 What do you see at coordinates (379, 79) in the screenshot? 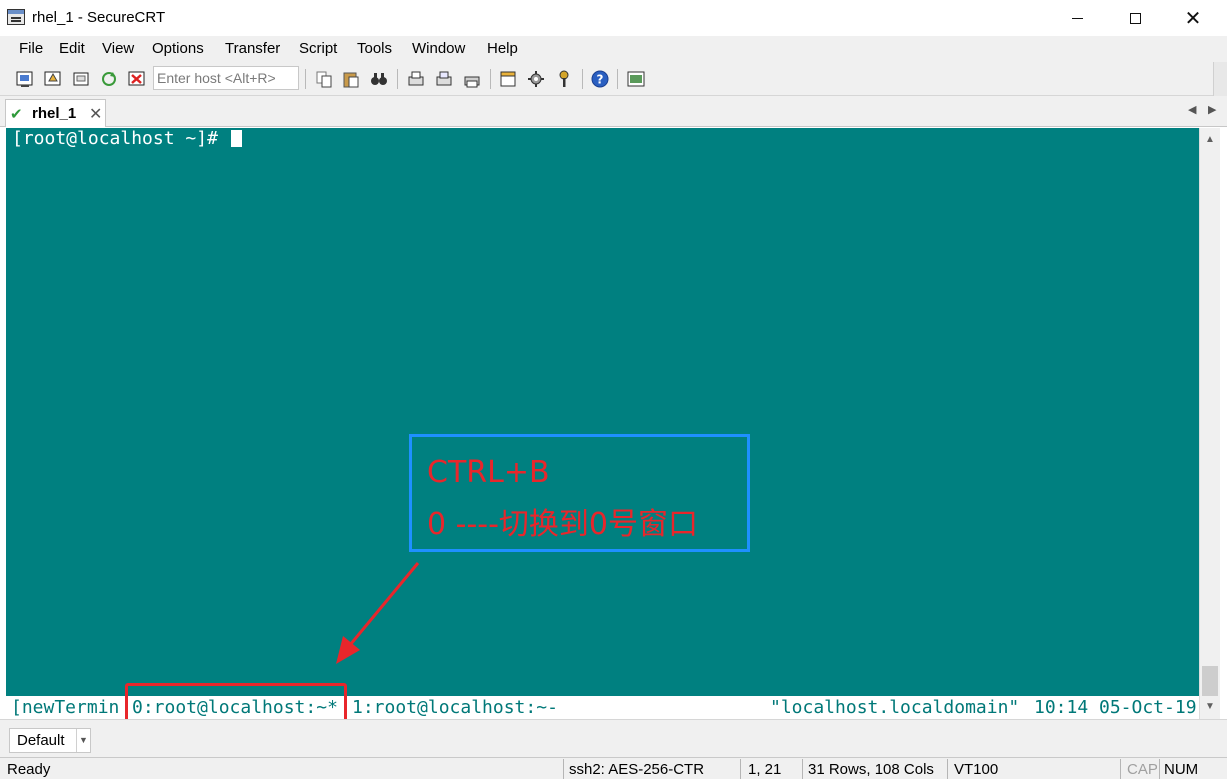
I see `find-icon` at bounding box center [379, 79].